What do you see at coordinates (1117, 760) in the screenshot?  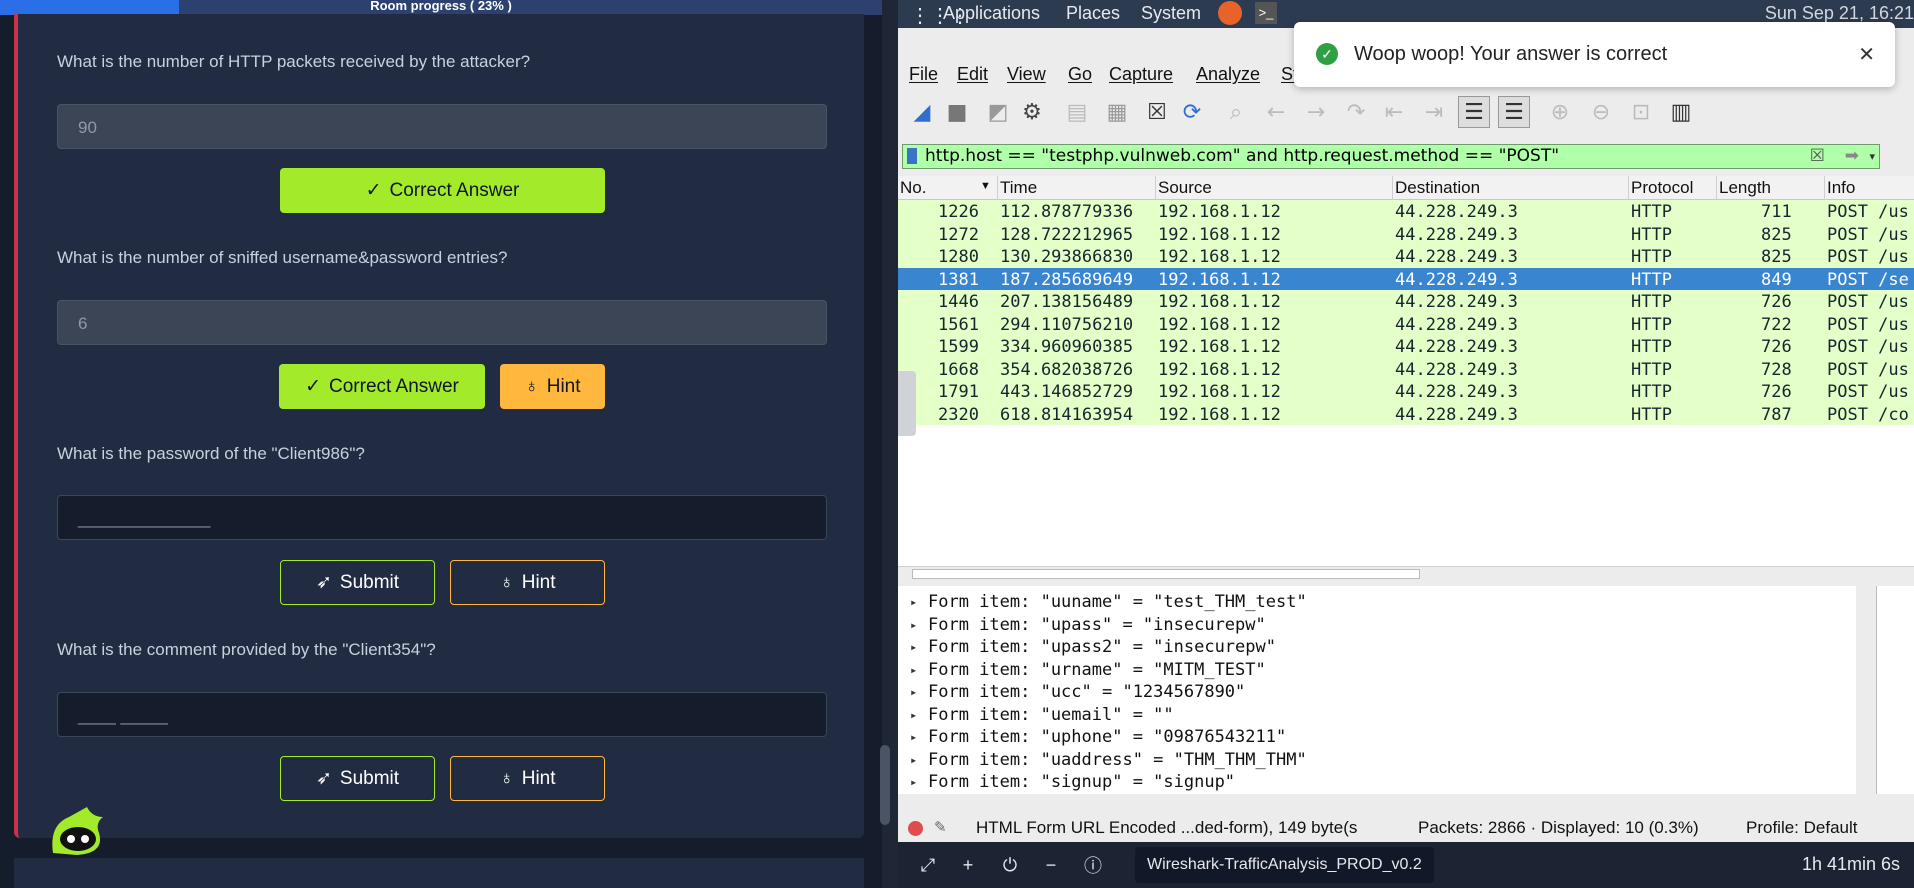 I see `form-item-line: Form item: "uaddress" = "THM_THM_THM"` at bounding box center [1117, 760].